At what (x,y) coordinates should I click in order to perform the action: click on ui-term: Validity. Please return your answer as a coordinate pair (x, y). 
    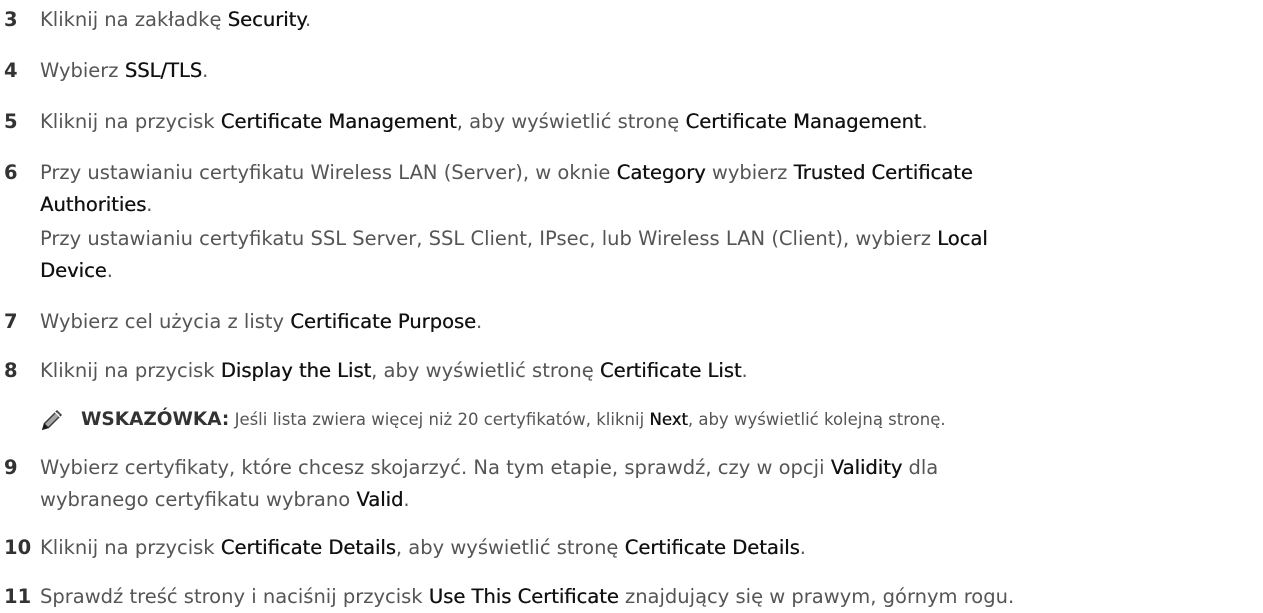
    Looking at the image, I should click on (866, 467).